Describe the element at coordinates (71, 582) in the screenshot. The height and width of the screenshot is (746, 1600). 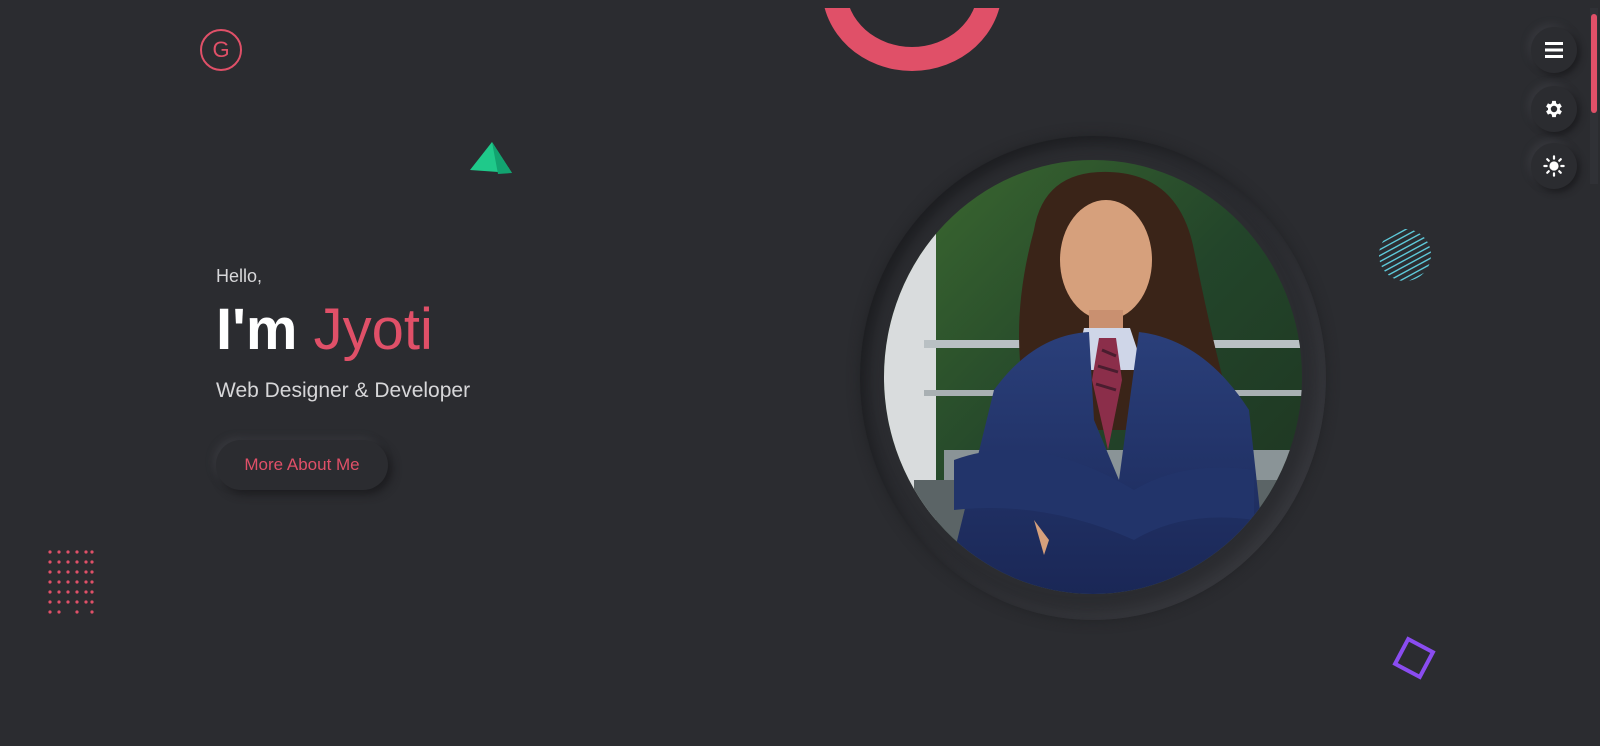
I see `decorative-dot-grid` at that location.